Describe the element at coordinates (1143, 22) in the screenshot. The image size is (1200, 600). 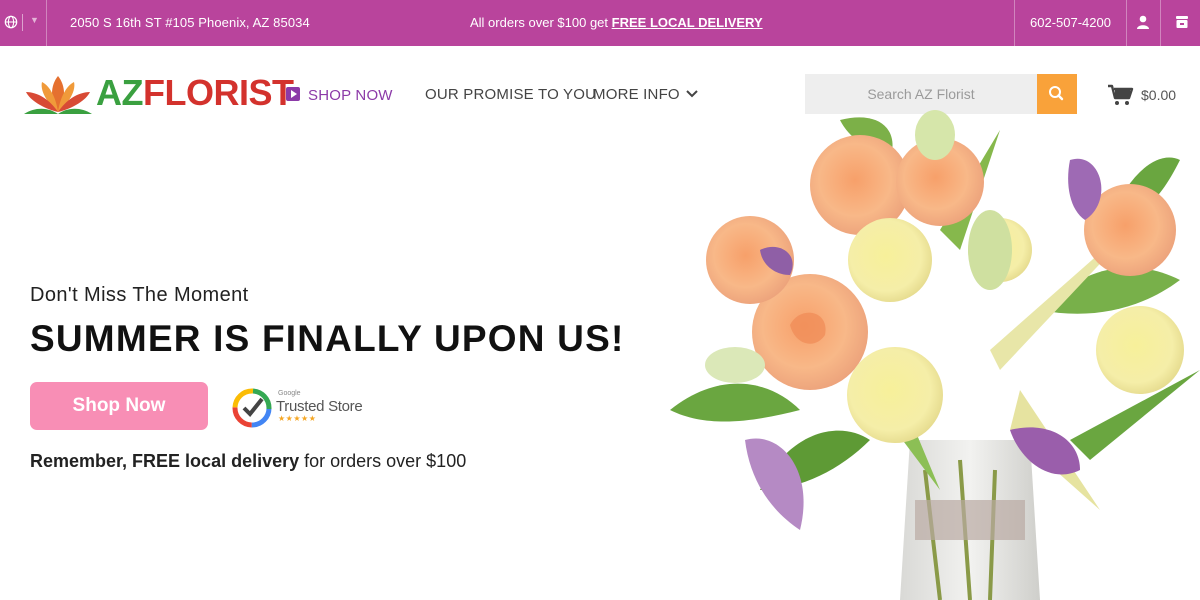
I see `user-icon` at that location.